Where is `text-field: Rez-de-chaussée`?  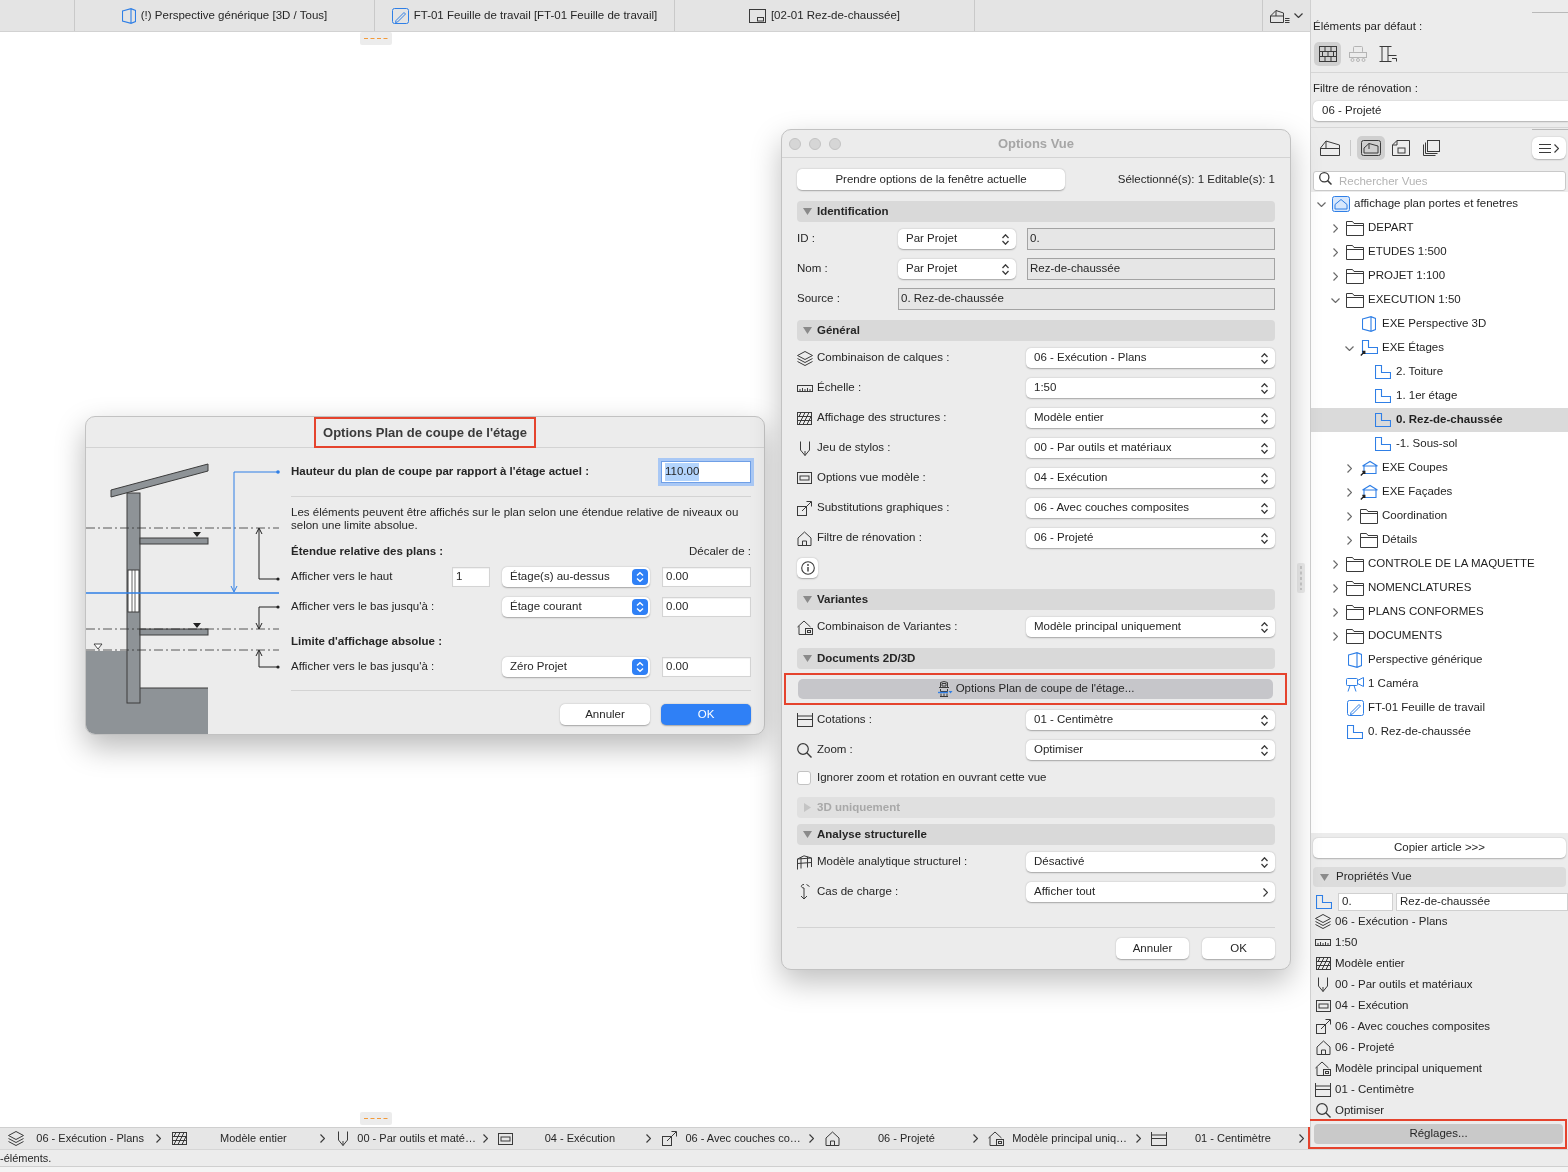
text-field: Rez-de-chaussée is located at coordinates (1151, 269).